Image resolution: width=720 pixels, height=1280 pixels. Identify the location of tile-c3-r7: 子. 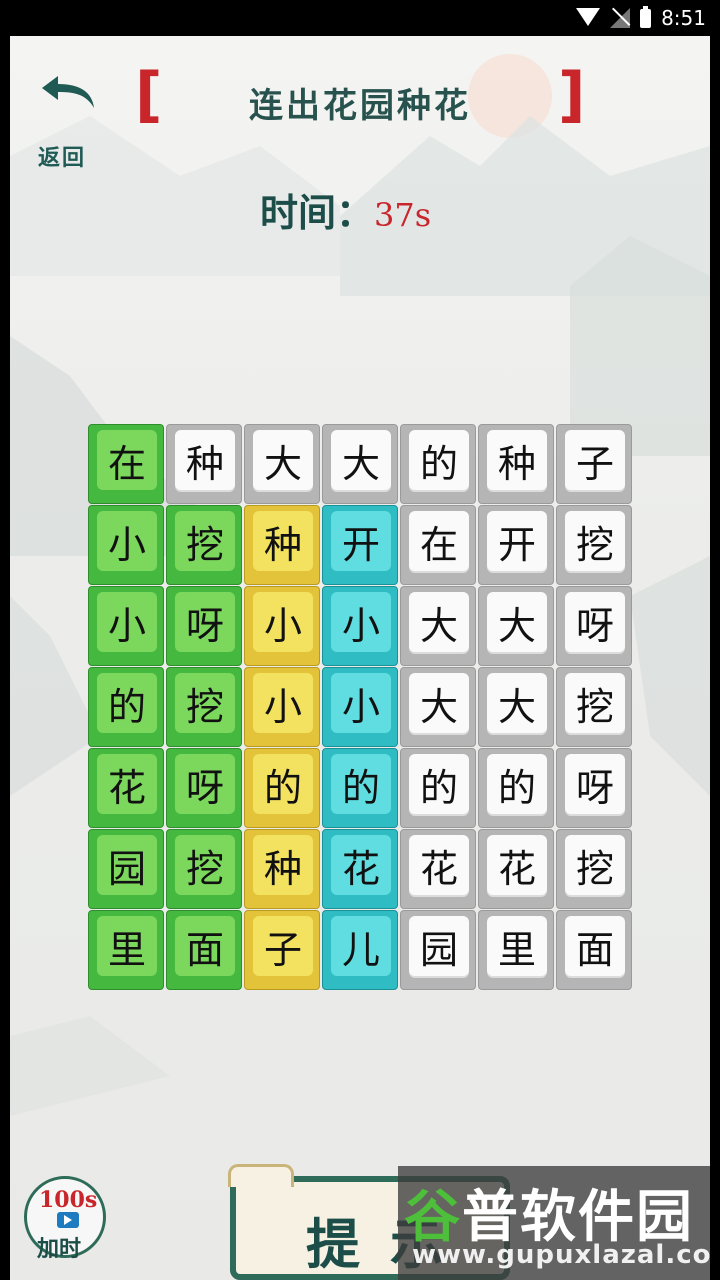
(282, 950).